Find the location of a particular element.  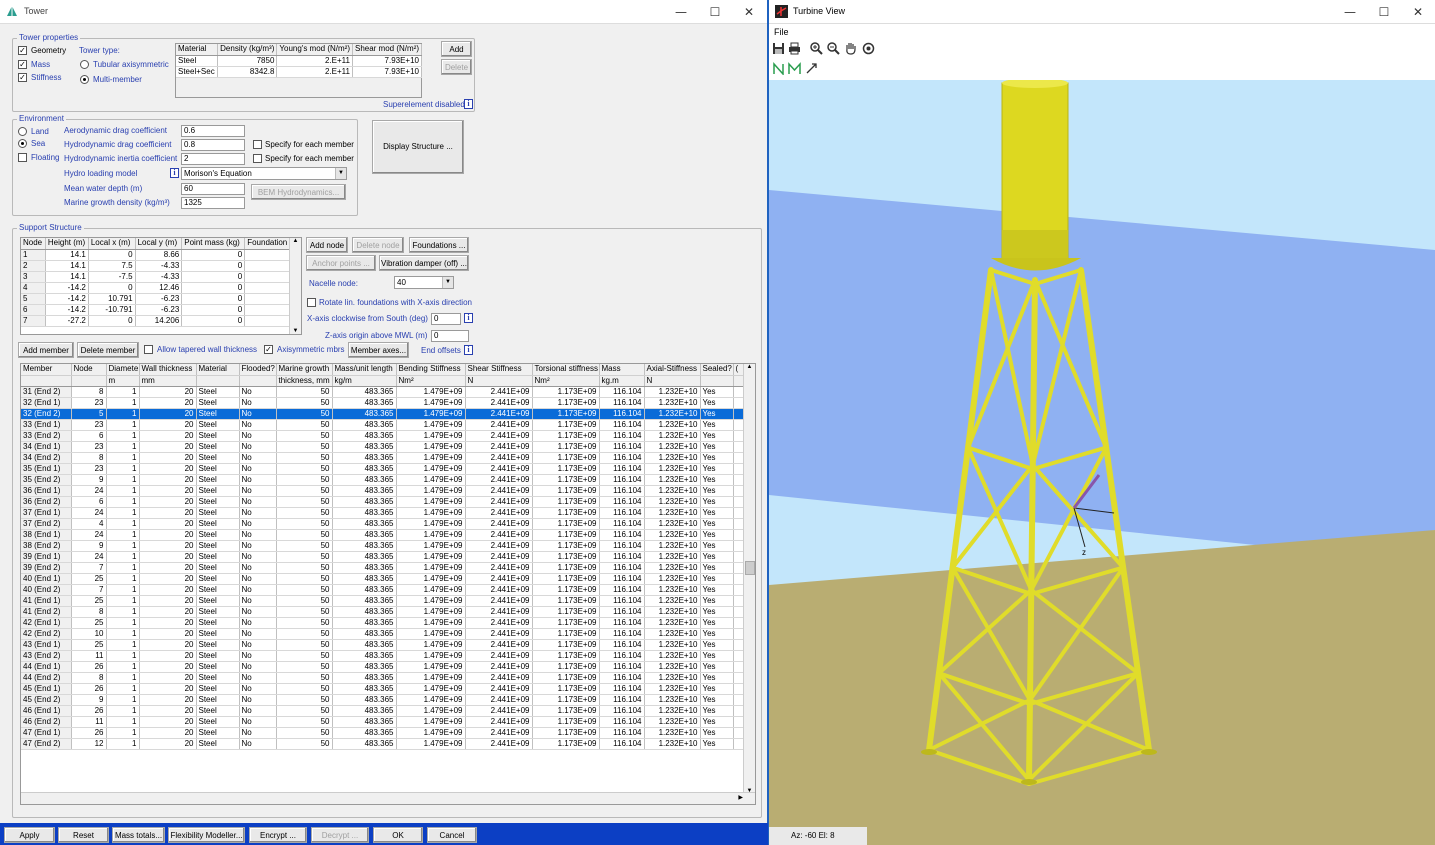

superelement-info-icon: i is located at coordinates (468, 104).